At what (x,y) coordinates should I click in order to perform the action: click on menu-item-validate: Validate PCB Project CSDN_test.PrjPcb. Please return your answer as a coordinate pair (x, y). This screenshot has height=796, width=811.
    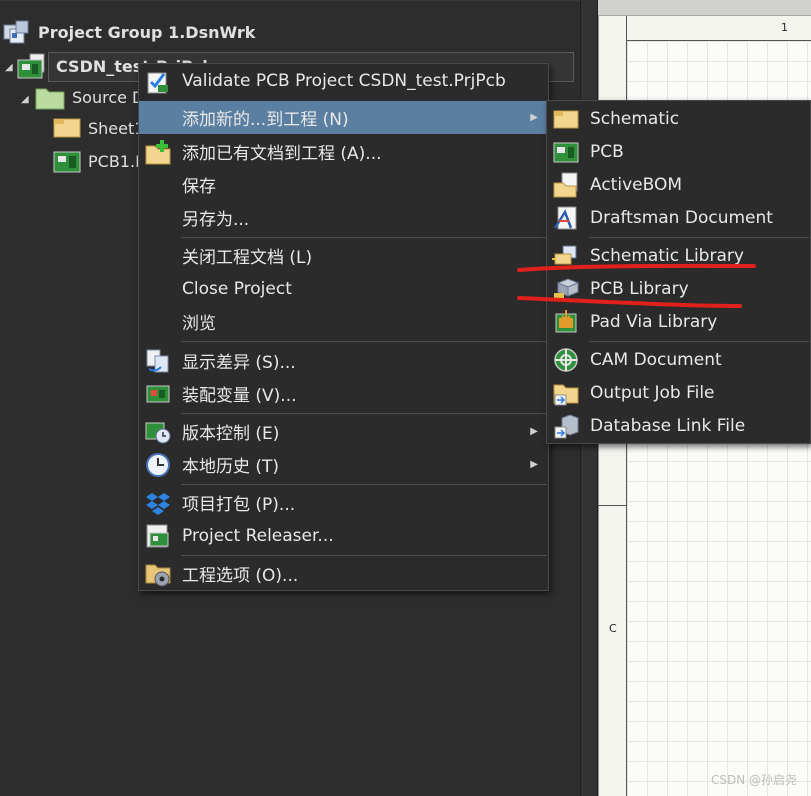
    Looking at the image, I should click on (343, 80).